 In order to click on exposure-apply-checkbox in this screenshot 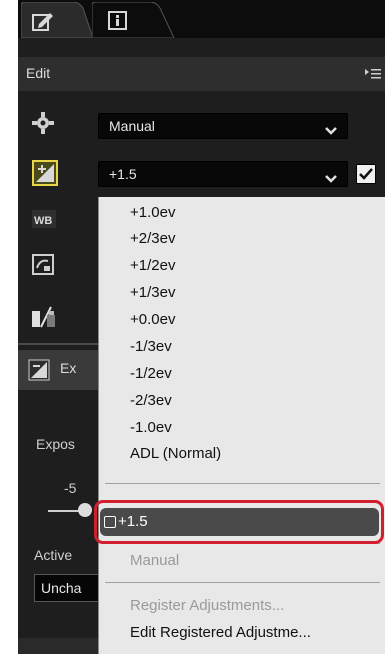, I will do `click(366, 174)`.